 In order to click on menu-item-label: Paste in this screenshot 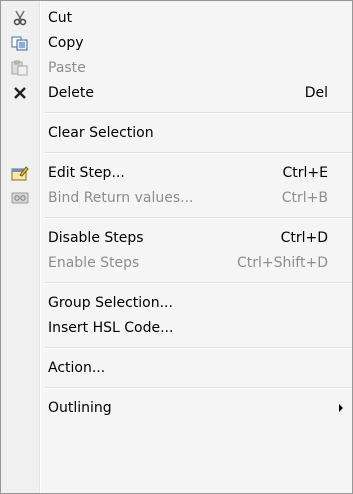, I will do `click(67, 67)`.